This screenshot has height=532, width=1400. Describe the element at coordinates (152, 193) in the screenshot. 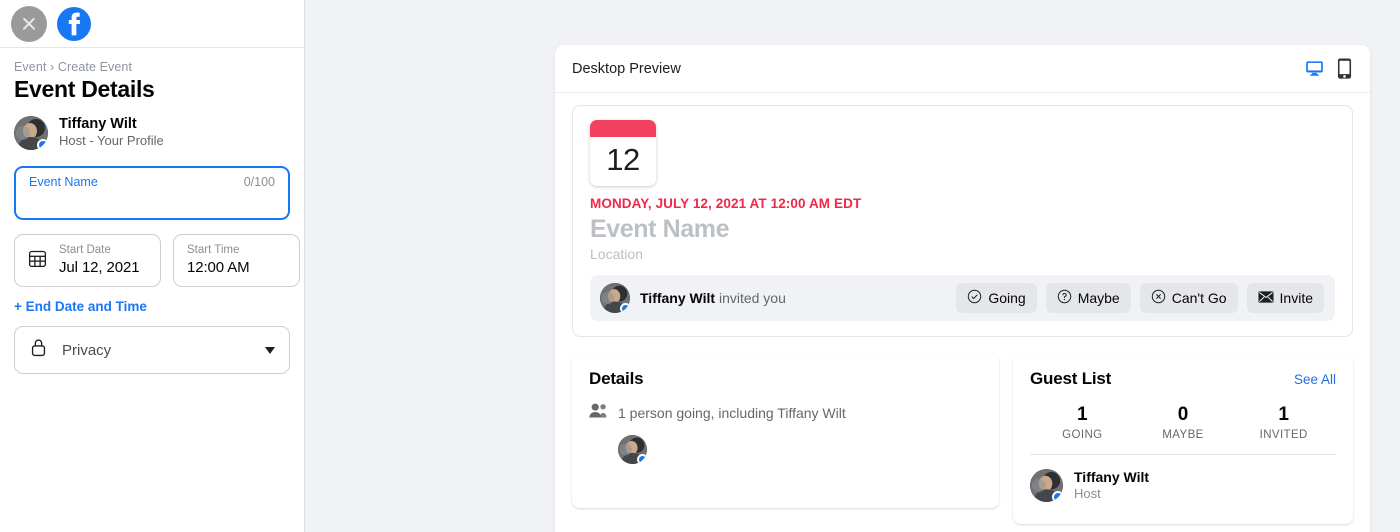

I see `event-name-input: Event Name 0/100` at that location.